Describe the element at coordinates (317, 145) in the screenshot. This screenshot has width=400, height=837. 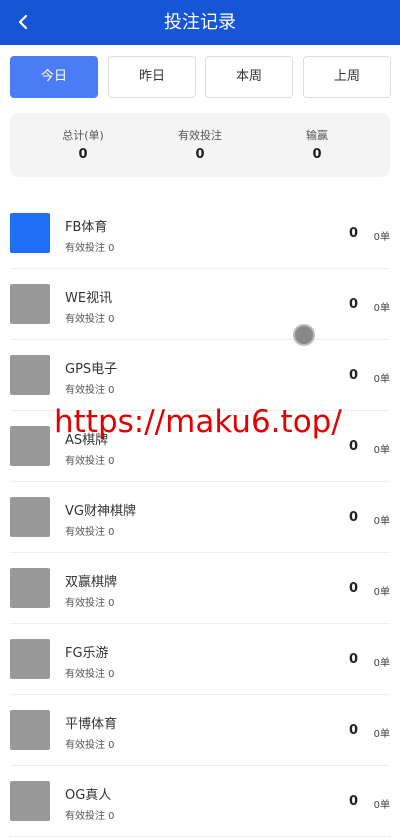
I see `stat-win-loss: 输赢 0` at that location.